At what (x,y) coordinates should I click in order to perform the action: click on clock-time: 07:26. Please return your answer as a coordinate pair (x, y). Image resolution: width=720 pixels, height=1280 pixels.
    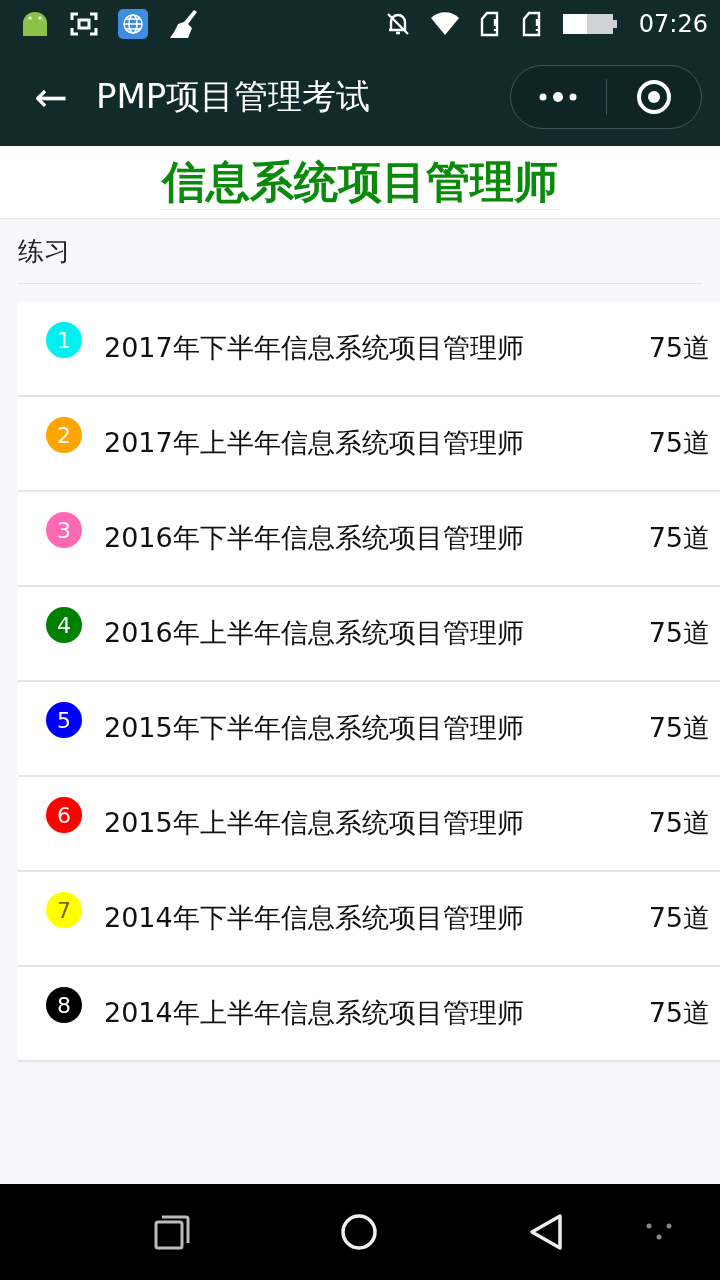
    Looking at the image, I should click on (673, 24).